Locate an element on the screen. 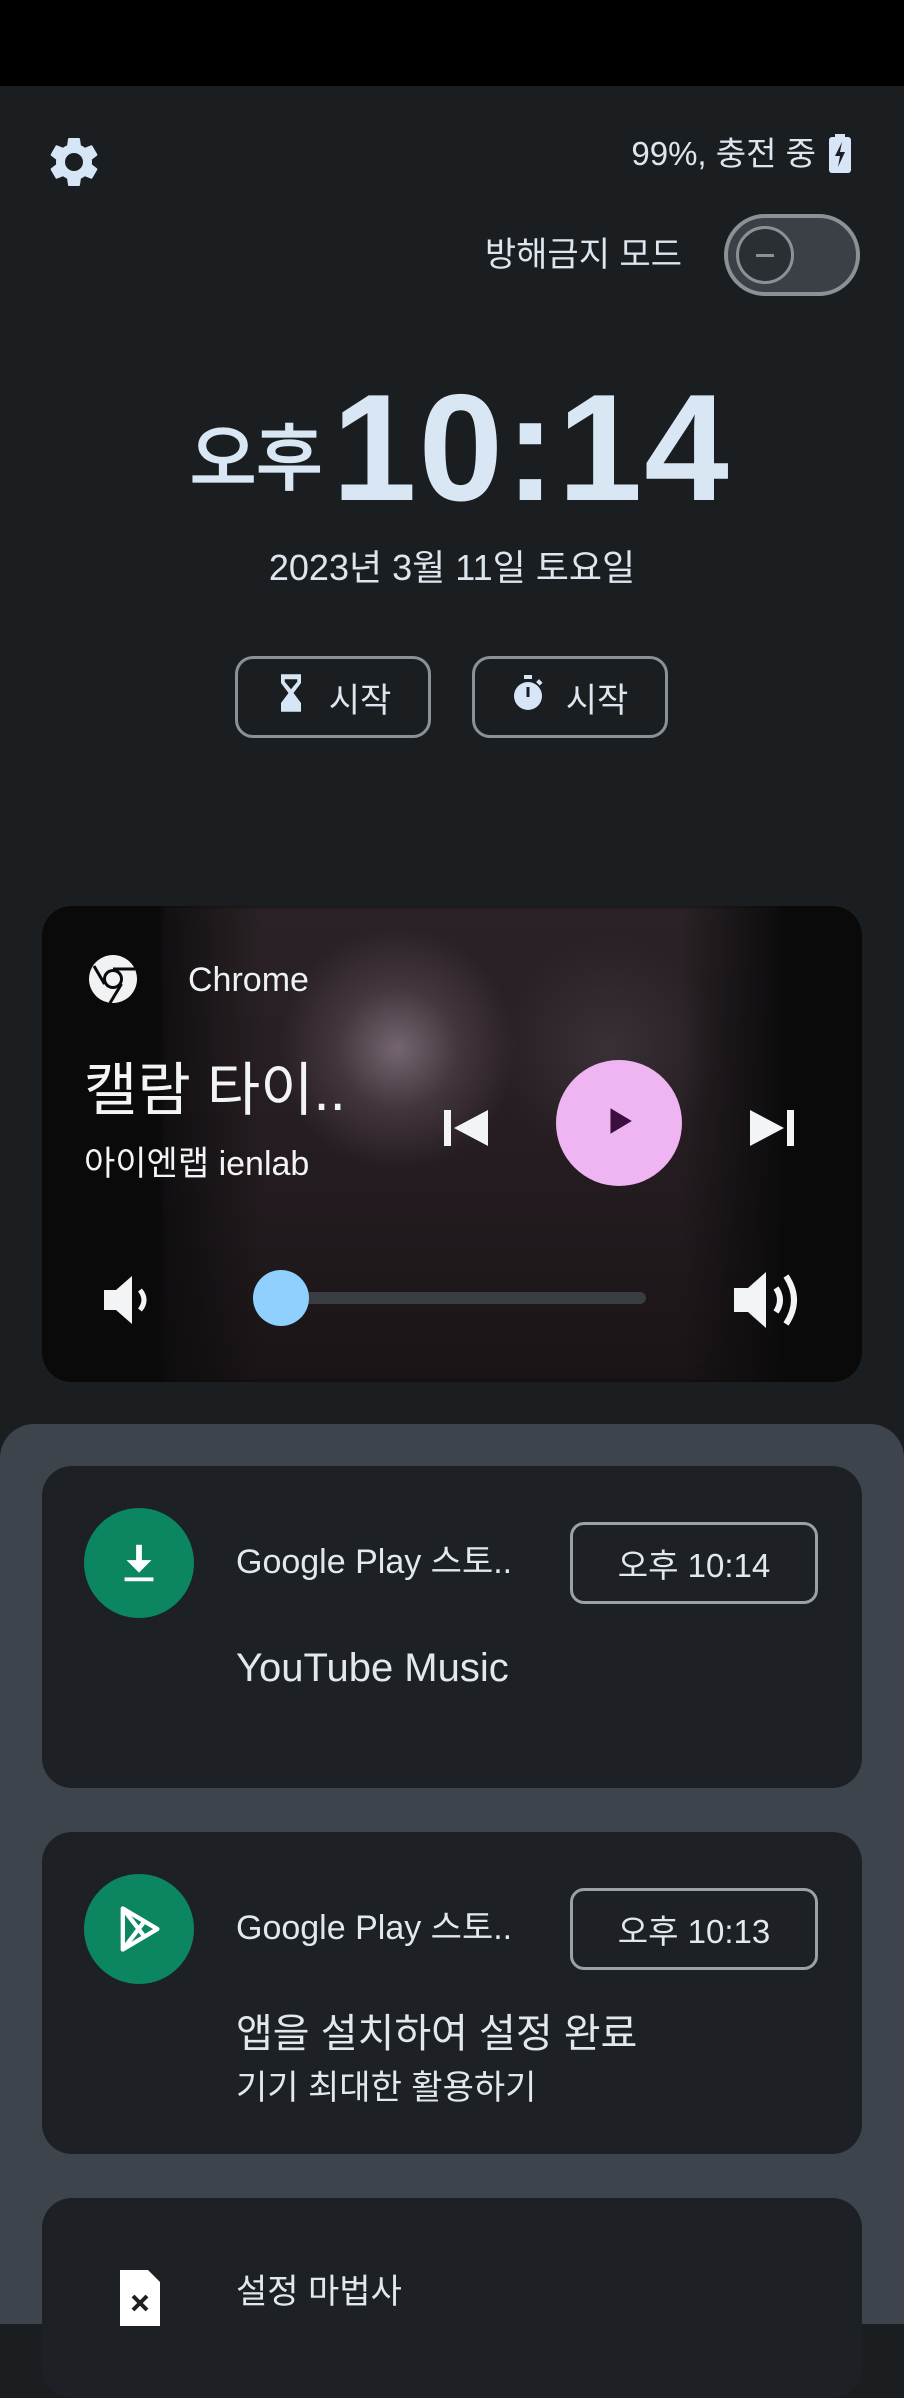 Image resolution: width=904 pixels, height=2398 pixels. notification-card: Google Play 스토.. 오후 10:14 YouTube Music is located at coordinates (452, 1627).